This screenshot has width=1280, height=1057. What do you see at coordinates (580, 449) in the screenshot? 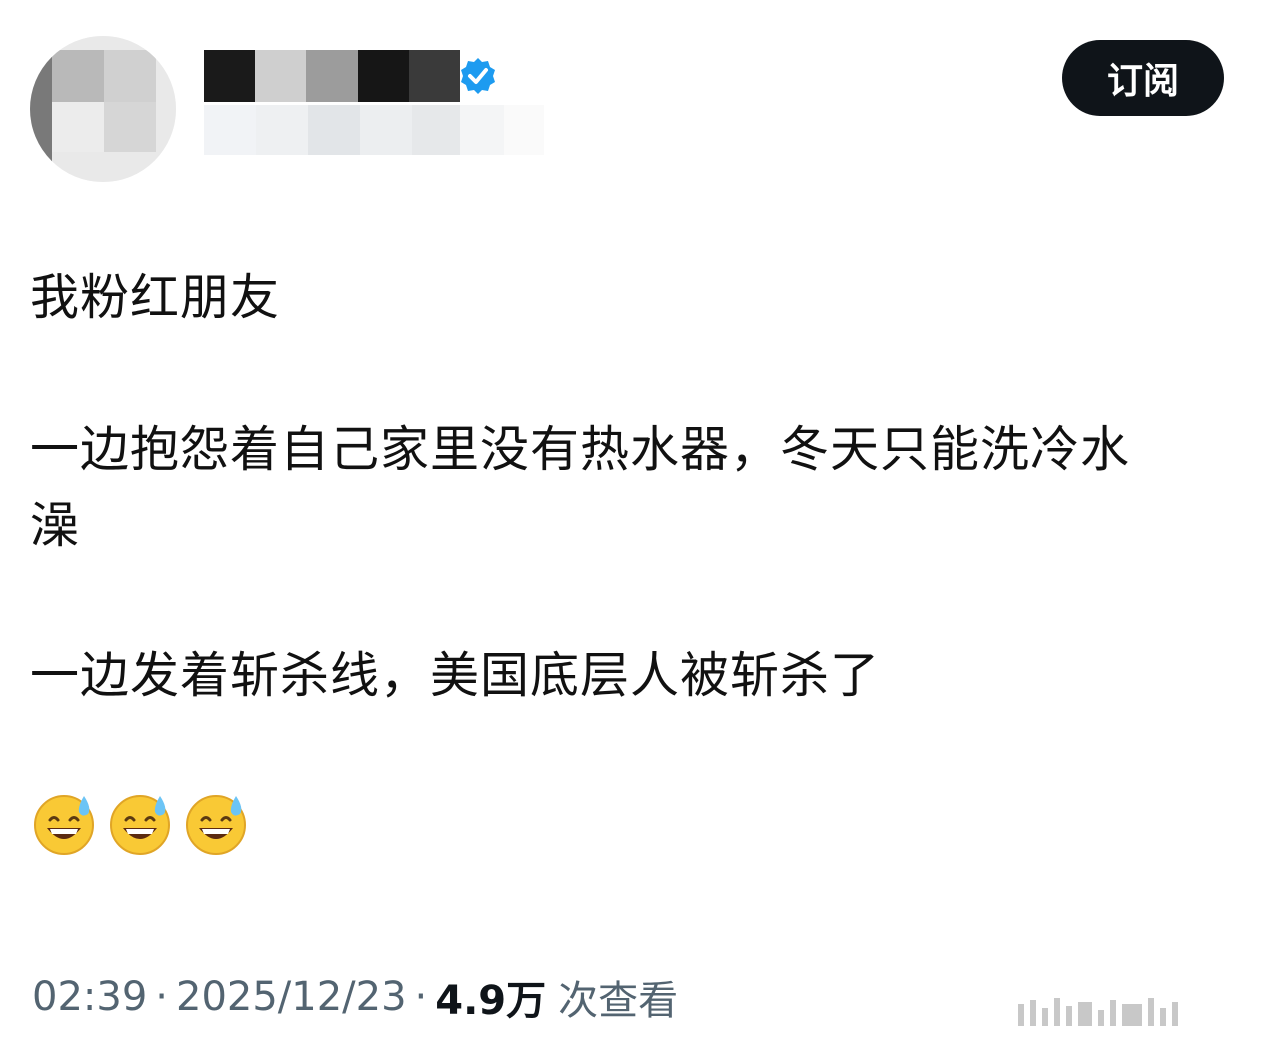
I see `post-text-line-2: 一边抱怨着自己家里没有热水器，冬天只能洗冷水` at bounding box center [580, 449].